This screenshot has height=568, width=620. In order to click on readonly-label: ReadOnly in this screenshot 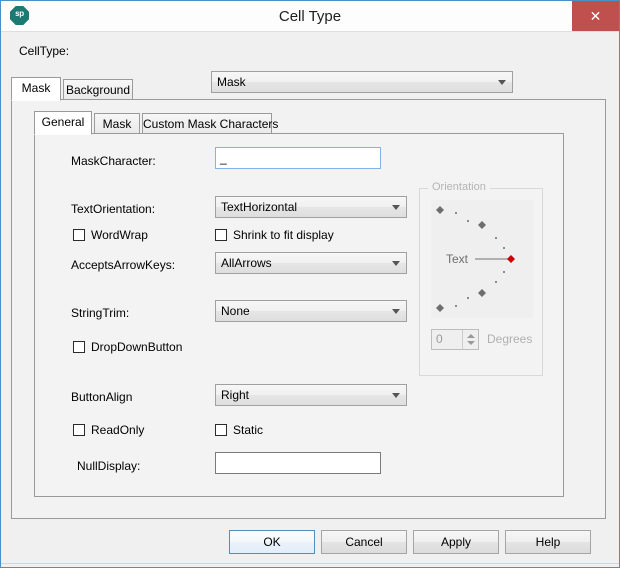, I will do `click(118, 430)`.